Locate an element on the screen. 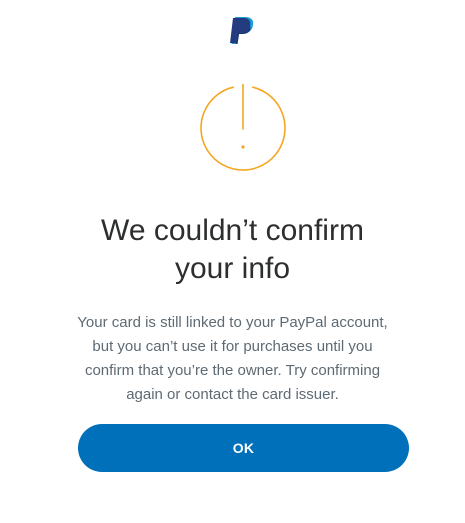 The height and width of the screenshot is (523, 465). message-line: again or contact the card issuer. is located at coordinates (232, 394).